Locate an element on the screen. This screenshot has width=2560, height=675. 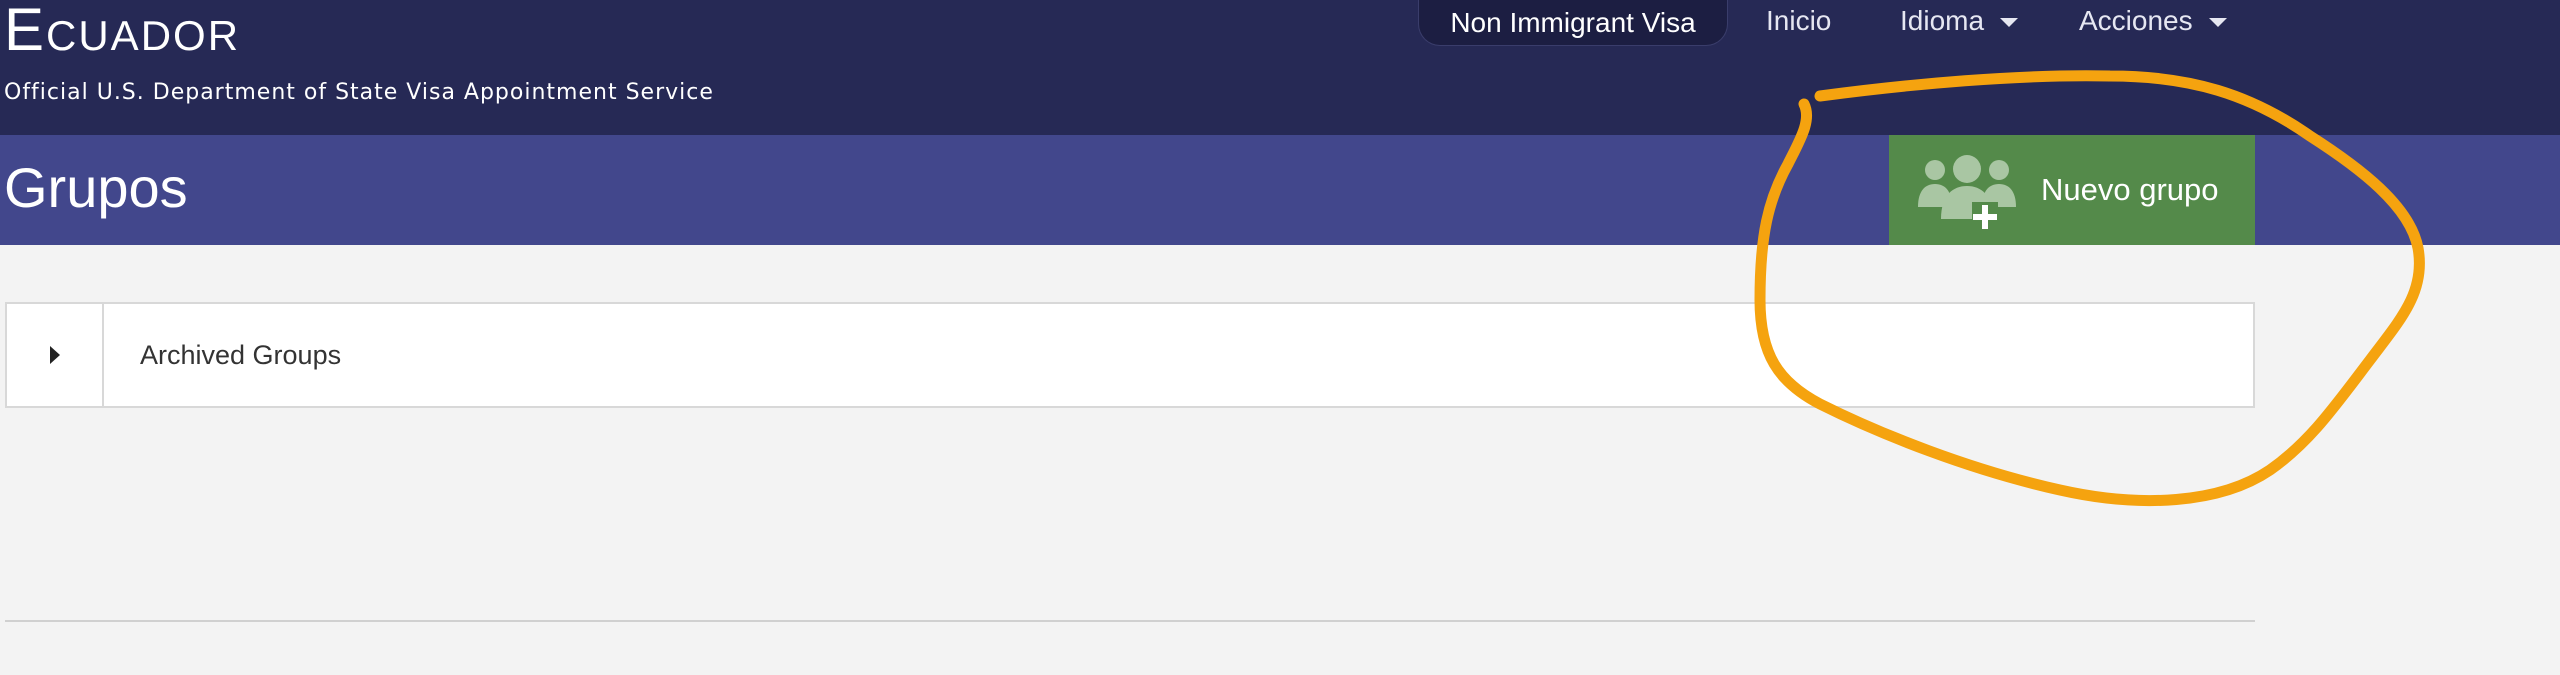
nav-actions-dropdown: Acciones is located at coordinates (2153, 21).